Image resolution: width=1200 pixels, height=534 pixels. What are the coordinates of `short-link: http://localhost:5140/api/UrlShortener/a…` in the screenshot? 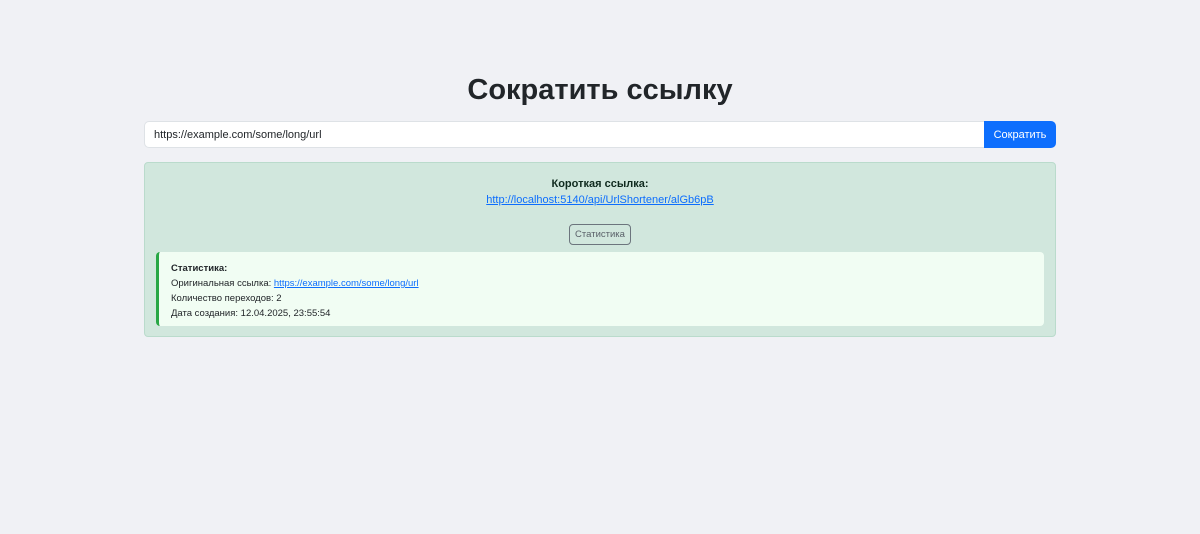 It's located at (599, 200).